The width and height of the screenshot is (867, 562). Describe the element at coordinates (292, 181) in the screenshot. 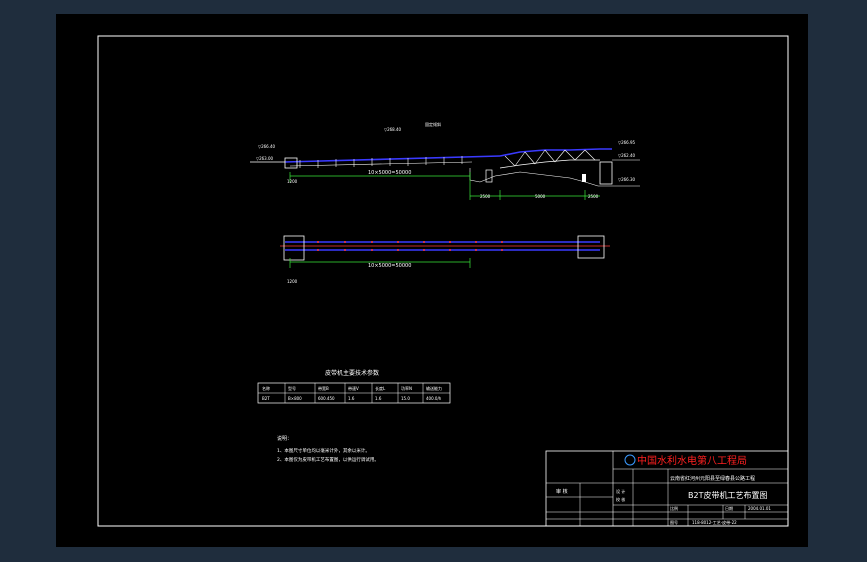

I see `elev-dim-a: 1200` at that location.